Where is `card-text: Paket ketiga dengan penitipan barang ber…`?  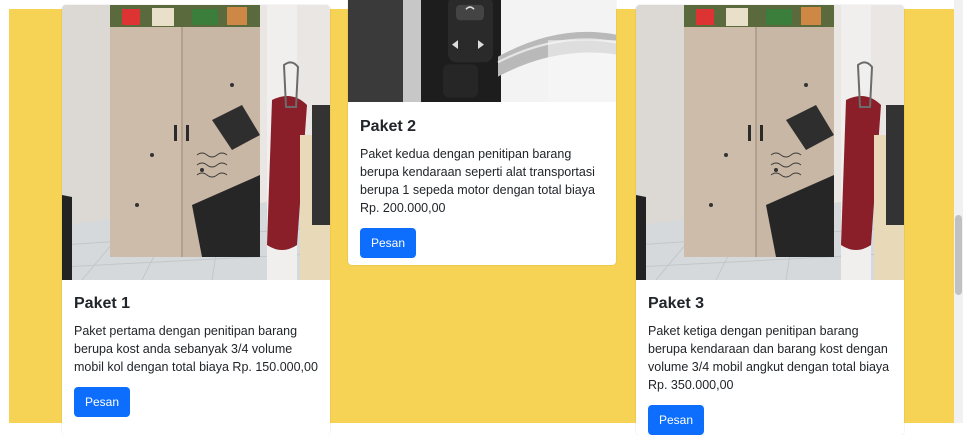
card-text: Paket ketiga dengan penitipan barang ber… is located at coordinates (769, 358).